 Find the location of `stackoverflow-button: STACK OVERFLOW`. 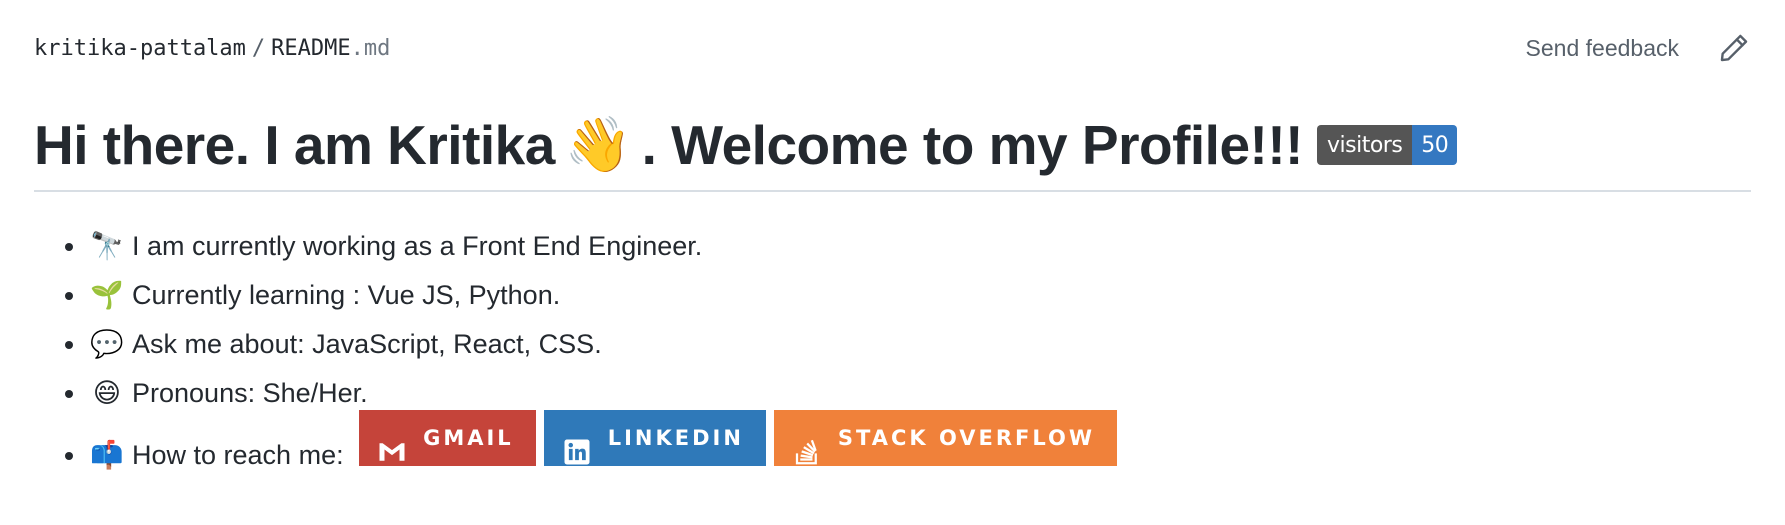

stackoverflow-button: STACK OVERFLOW is located at coordinates (945, 438).